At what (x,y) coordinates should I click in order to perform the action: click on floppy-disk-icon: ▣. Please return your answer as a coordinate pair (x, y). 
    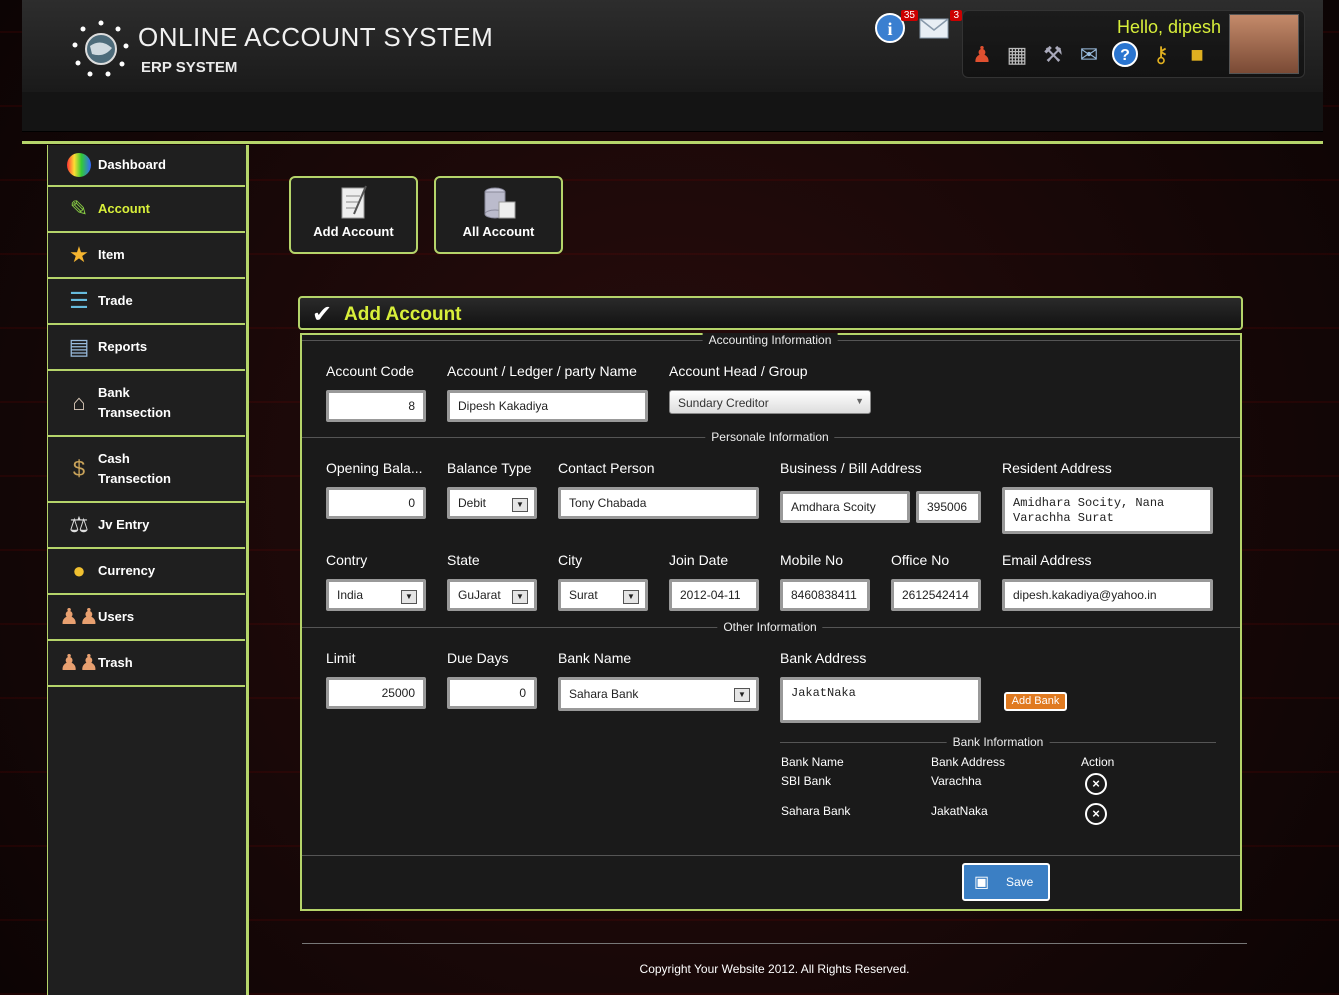
    Looking at the image, I should click on (982, 882).